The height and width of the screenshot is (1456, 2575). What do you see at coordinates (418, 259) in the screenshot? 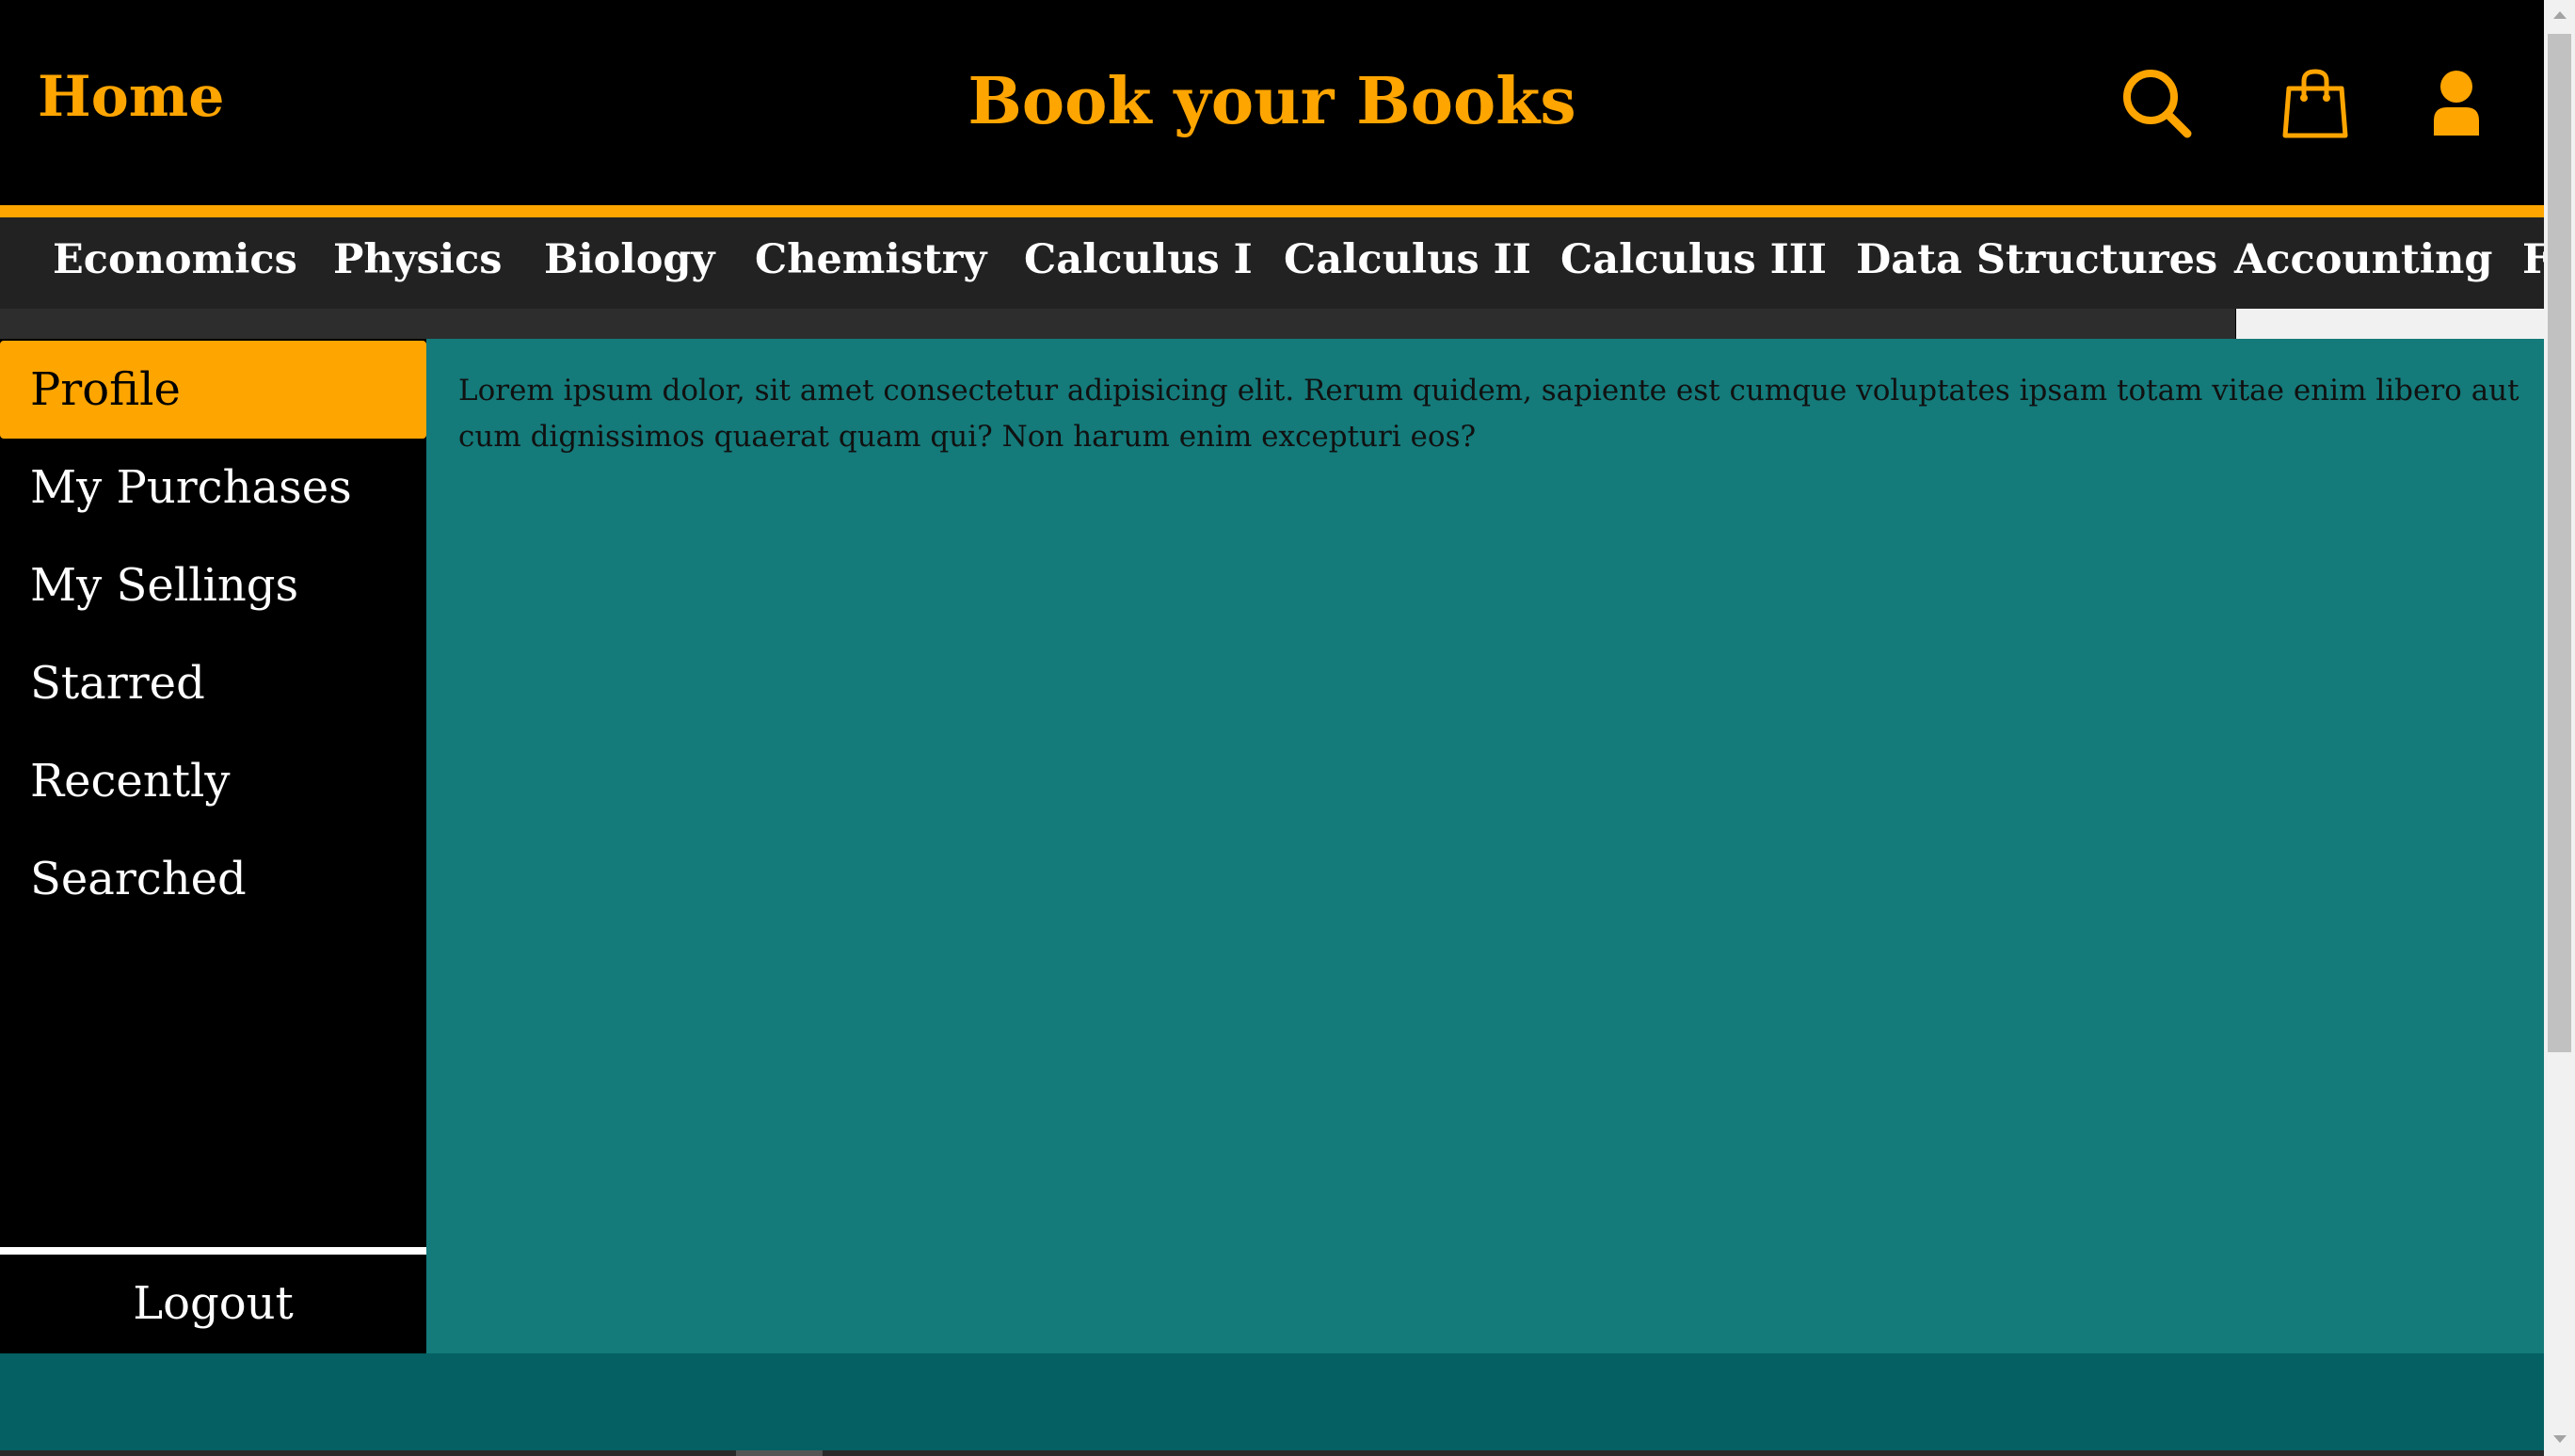
I see `category-physics: Physics` at bounding box center [418, 259].